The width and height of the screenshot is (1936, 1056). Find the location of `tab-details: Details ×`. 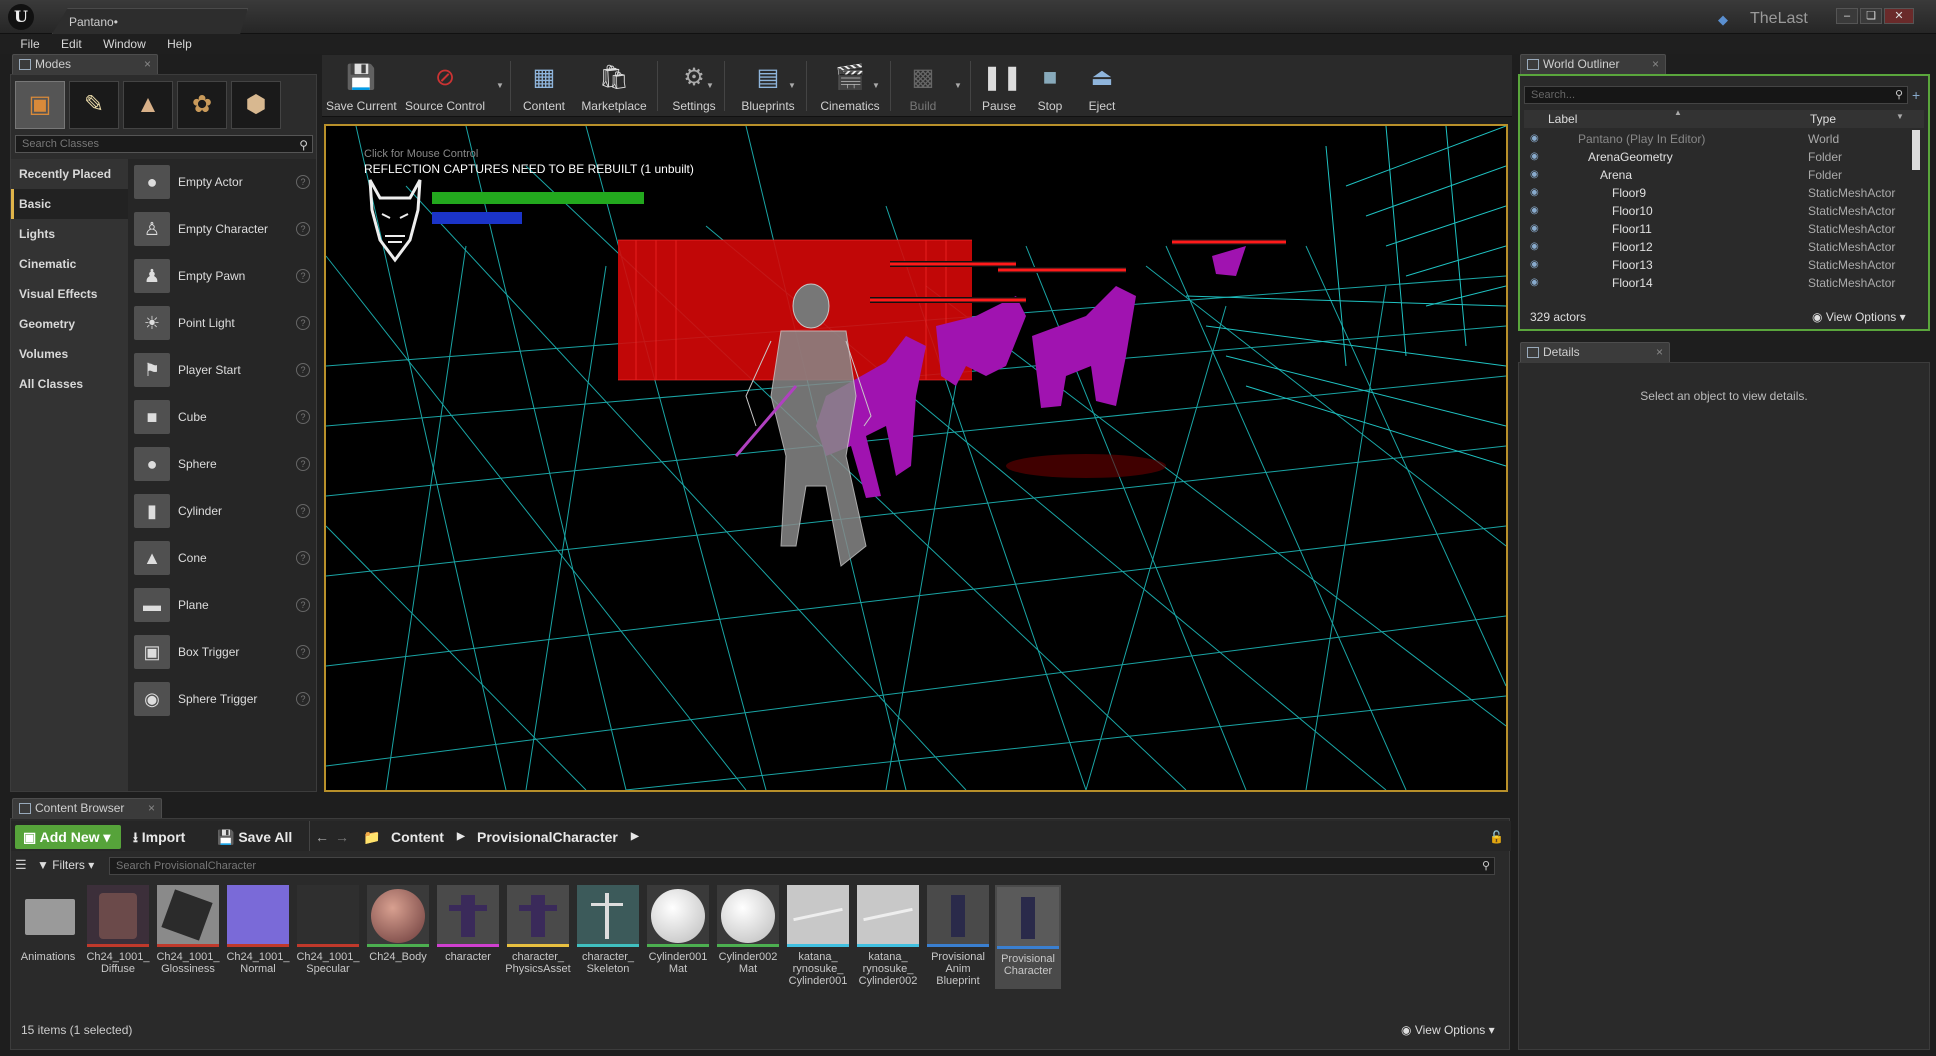

tab-details: Details × is located at coordinates (1595, 352).